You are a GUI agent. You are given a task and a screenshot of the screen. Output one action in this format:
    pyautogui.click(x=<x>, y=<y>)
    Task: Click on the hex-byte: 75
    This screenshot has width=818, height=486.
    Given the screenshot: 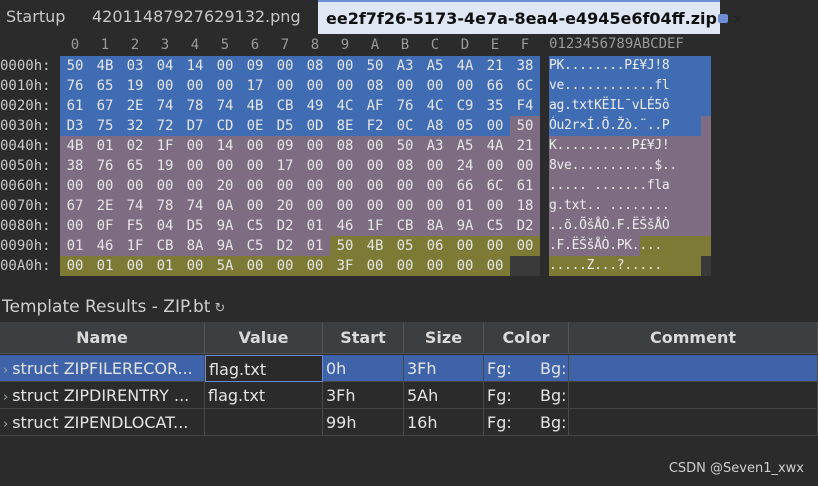 What is the action you would take?
    pyautogui.click(x=105, y=126)
    